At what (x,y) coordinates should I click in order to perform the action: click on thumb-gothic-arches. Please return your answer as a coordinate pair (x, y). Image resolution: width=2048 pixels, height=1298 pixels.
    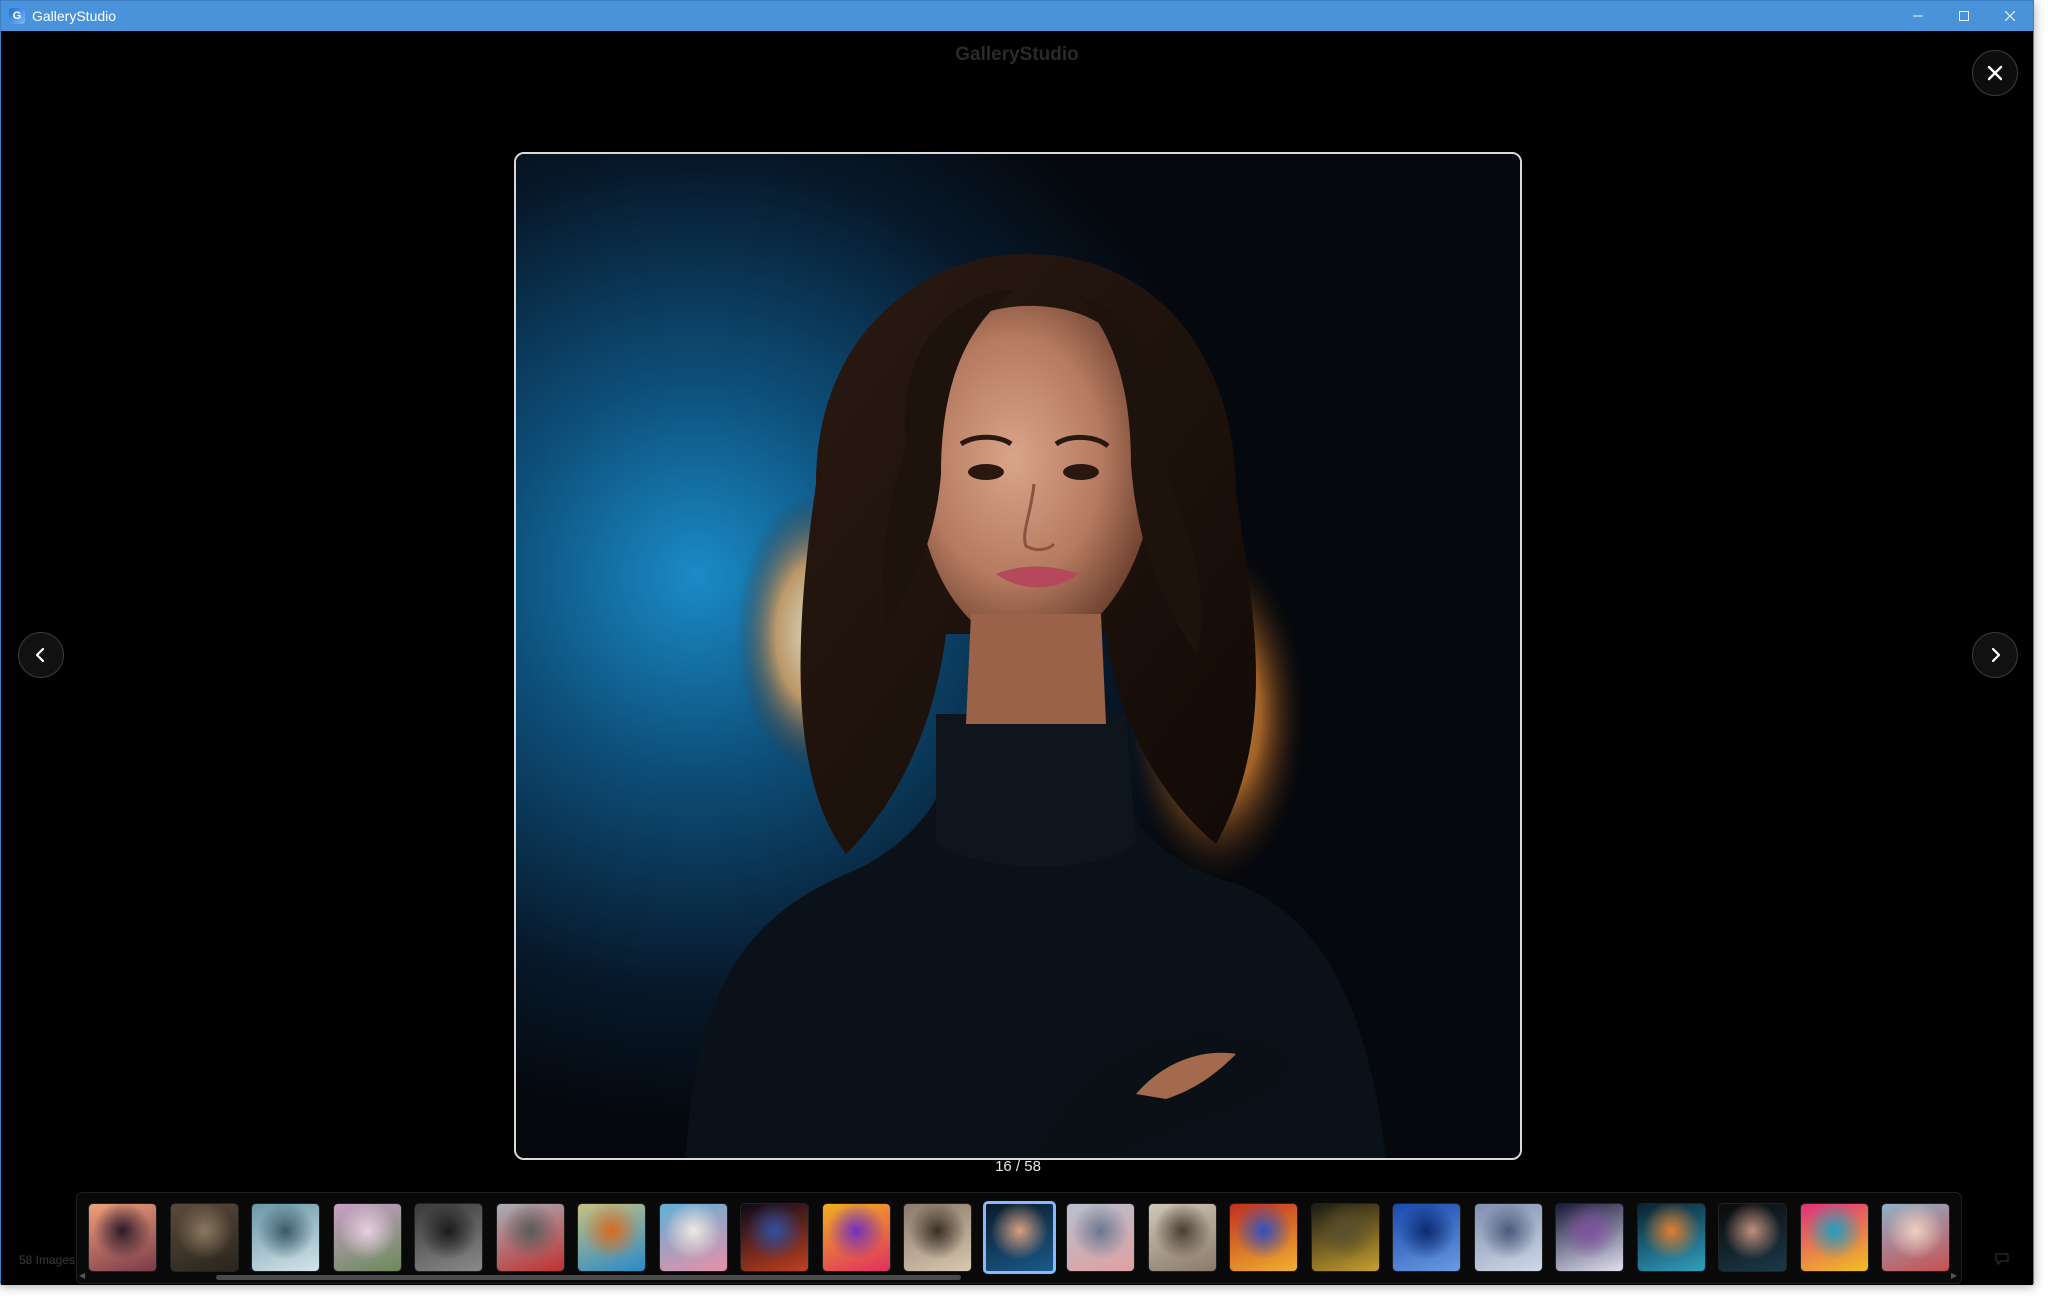
    Looking at the image, I should click on (937, 1237).